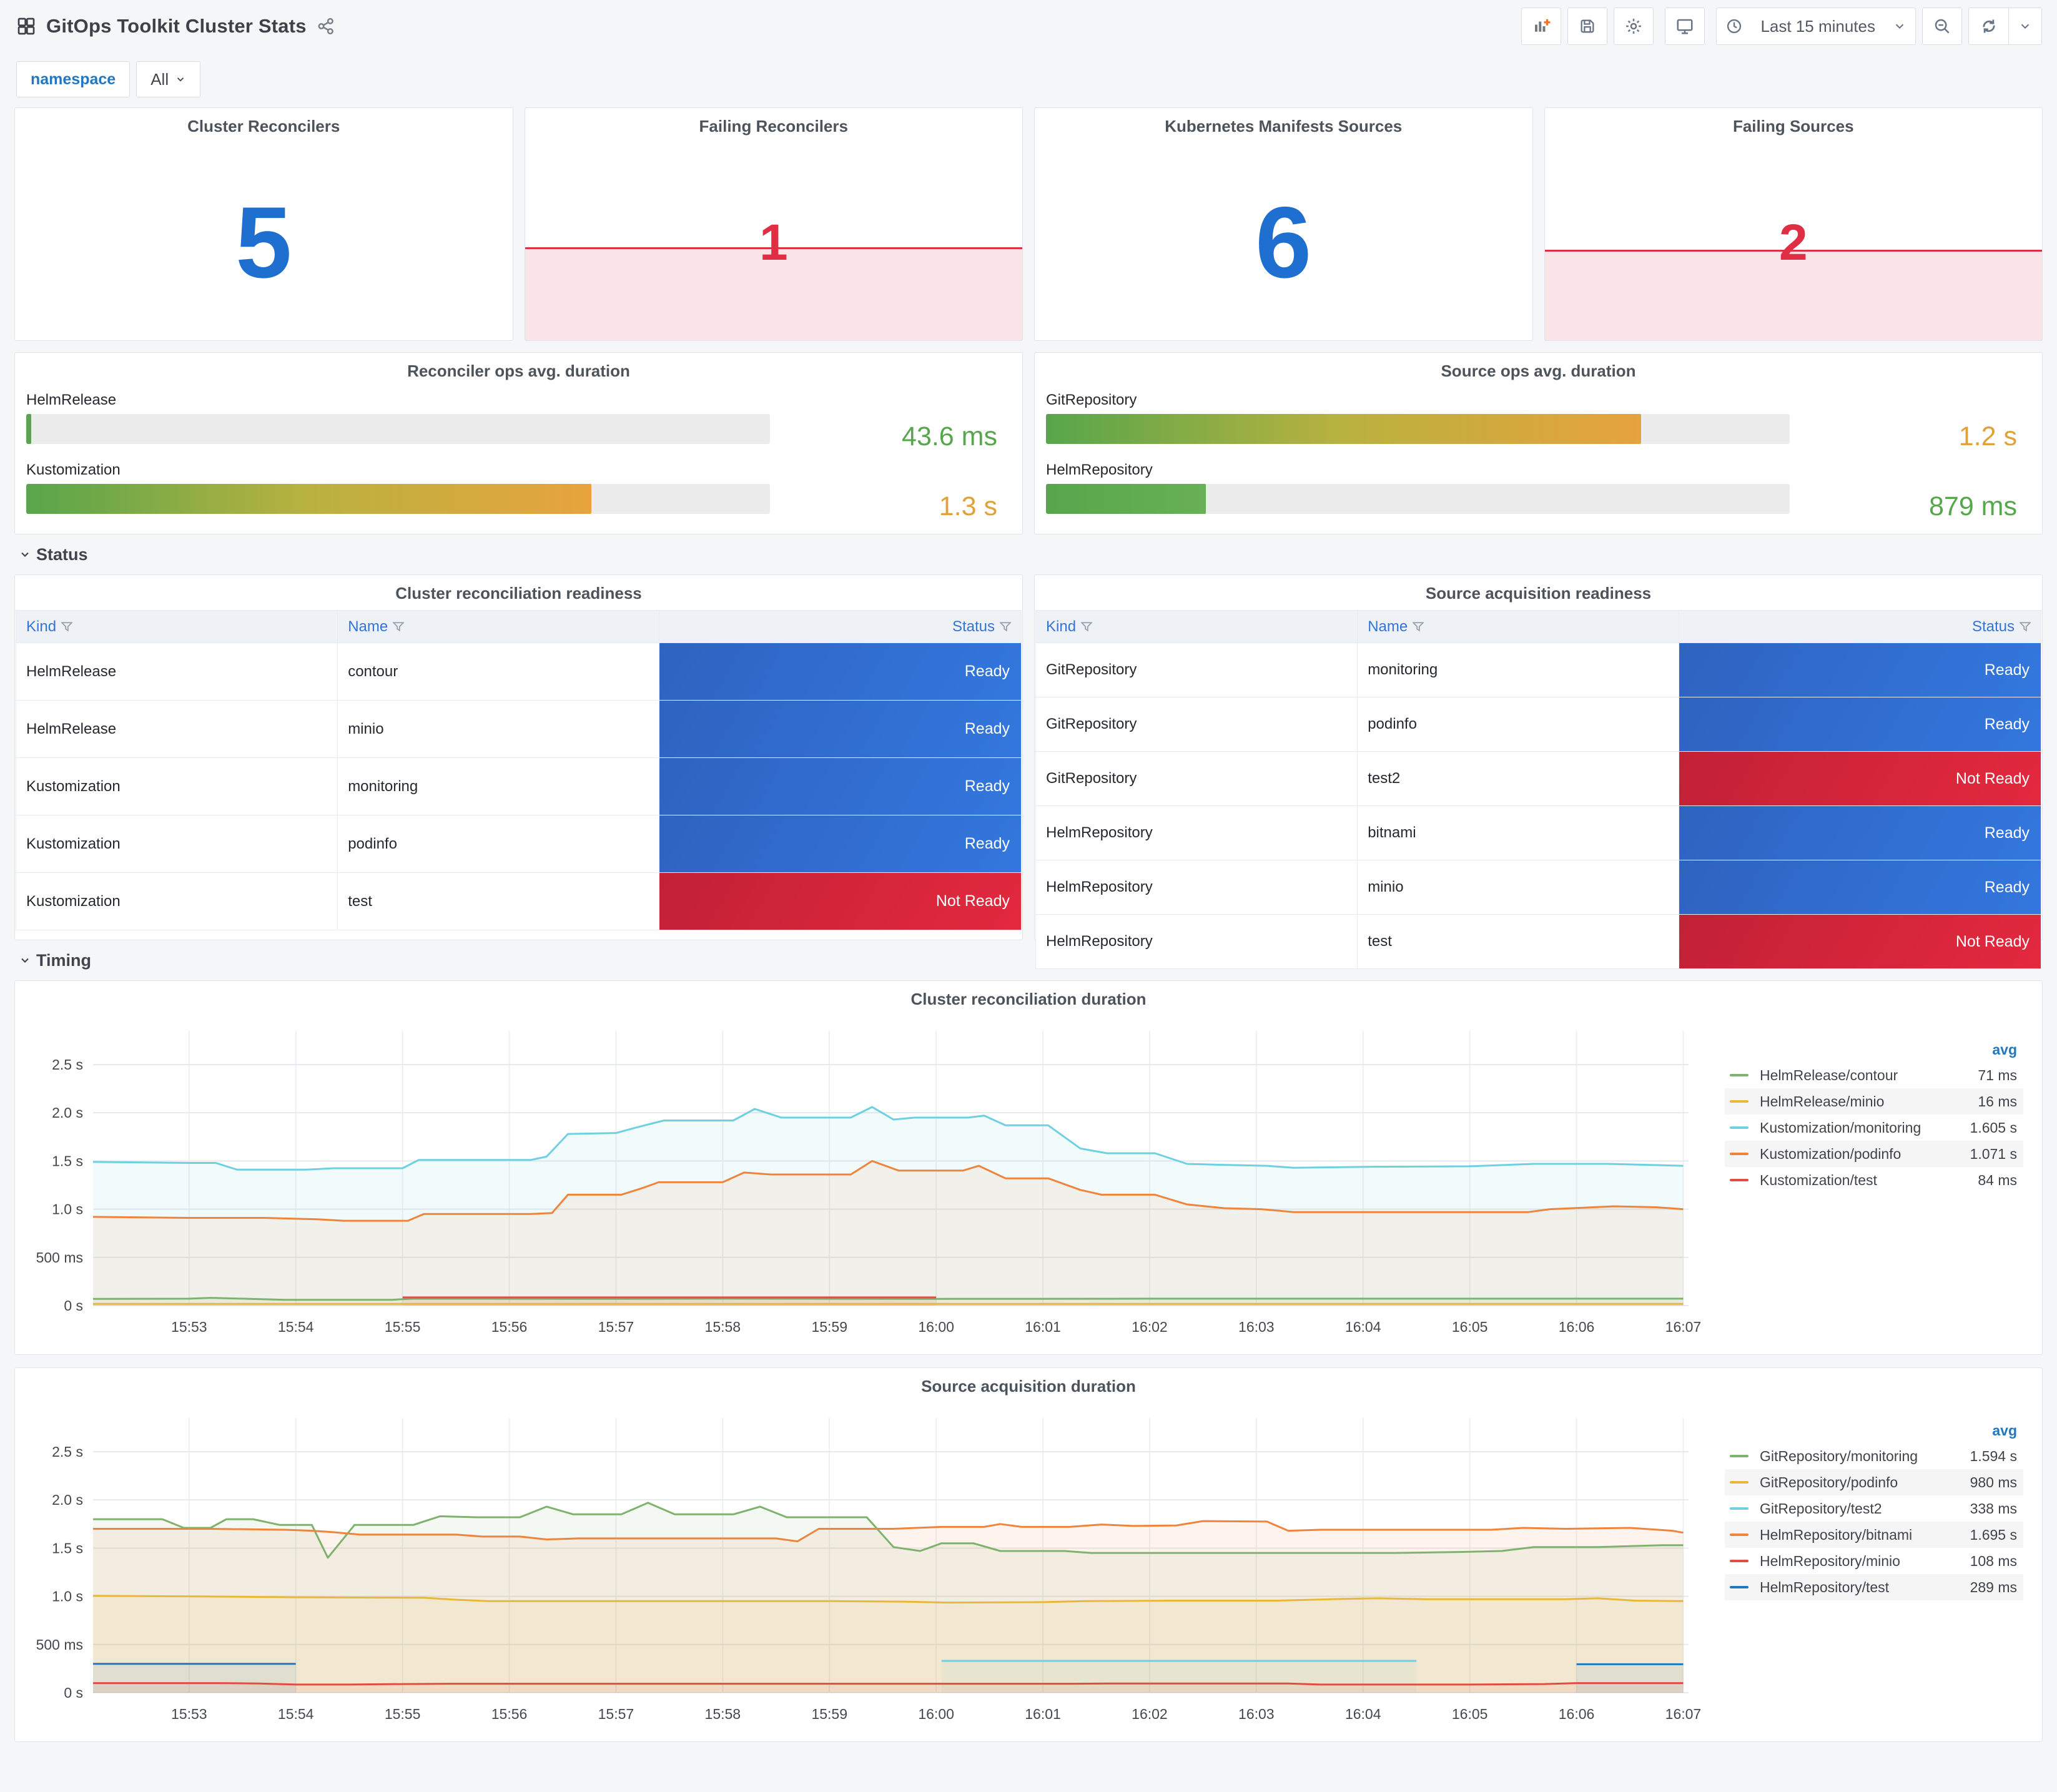 The image size is (2057, 1792). Describe the element at coordinates (403, 1327) in the screenshot. I see `x-axis-tick-label: 15:55` at that location.